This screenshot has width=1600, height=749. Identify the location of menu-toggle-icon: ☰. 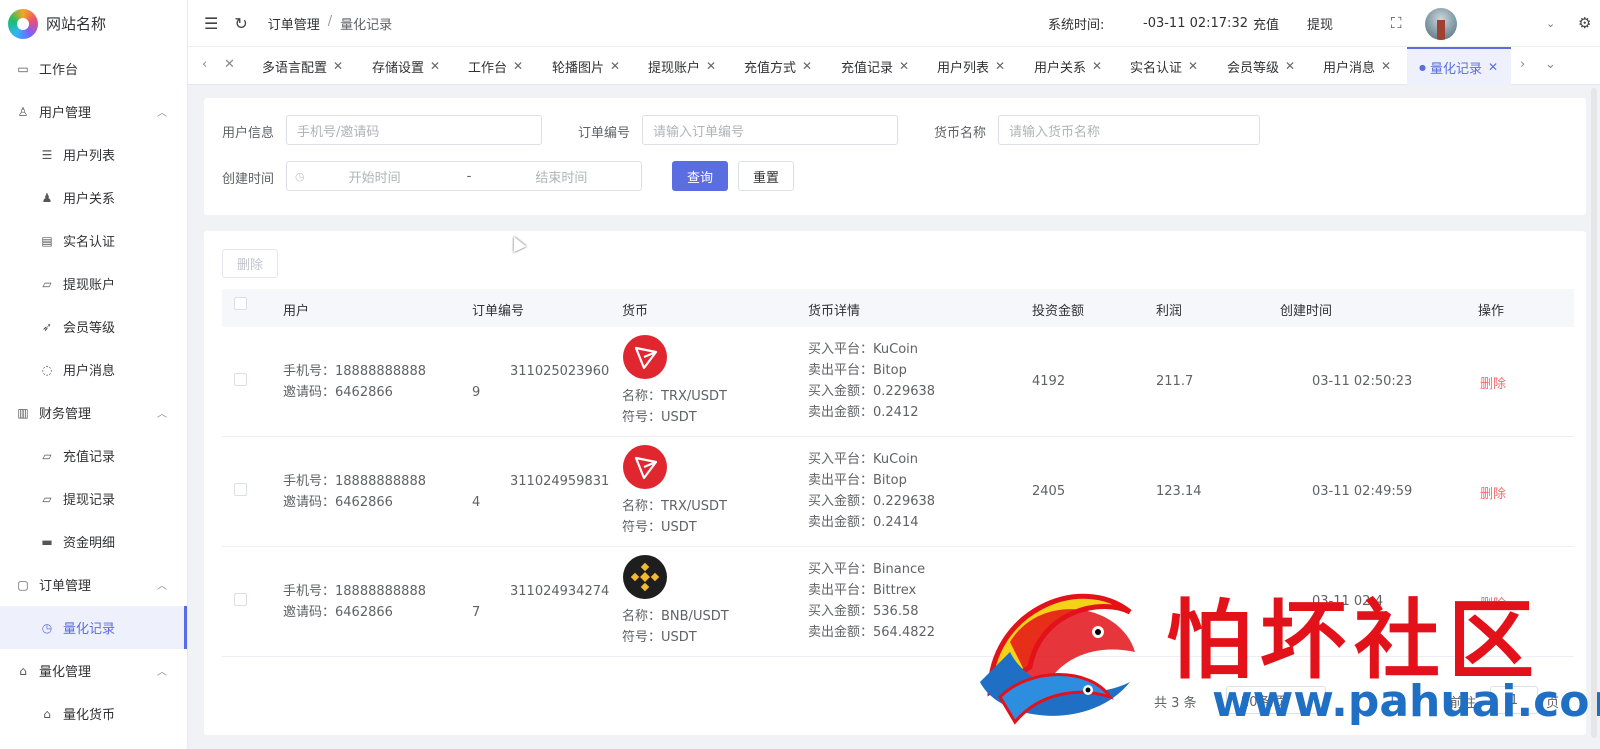
(211, 23).